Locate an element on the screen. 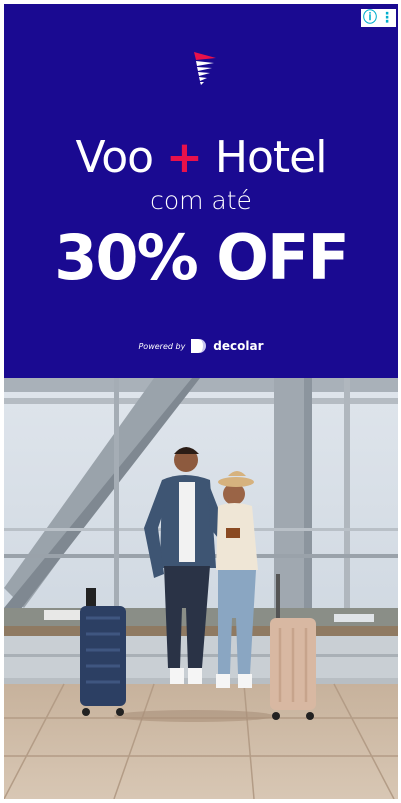  subline: com até is located at coordinates (201, 200).